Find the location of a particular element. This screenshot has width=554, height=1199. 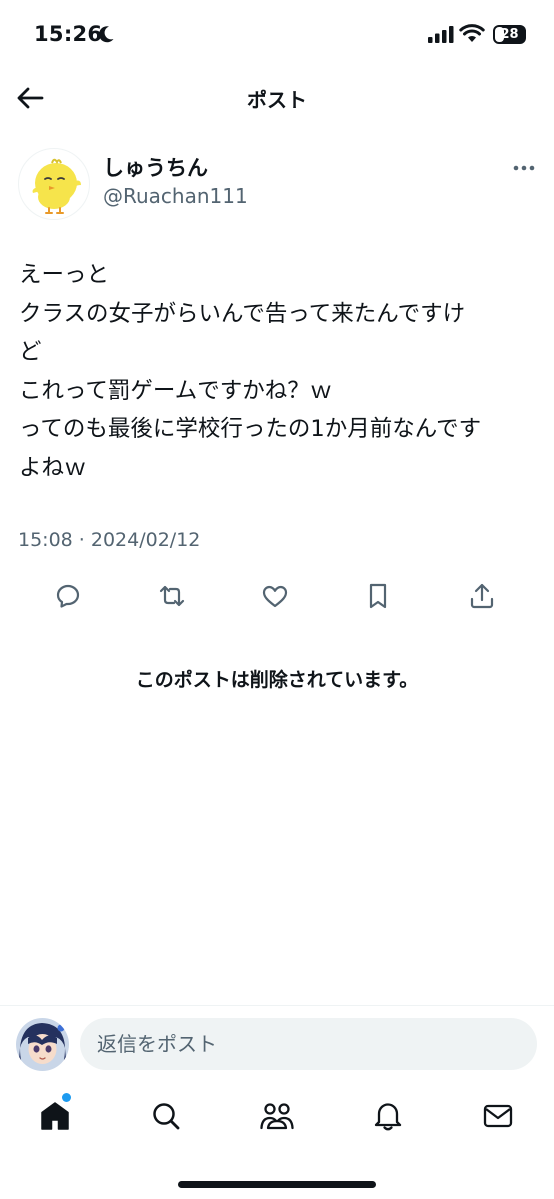

like-button is located at coordinates (275, 596).